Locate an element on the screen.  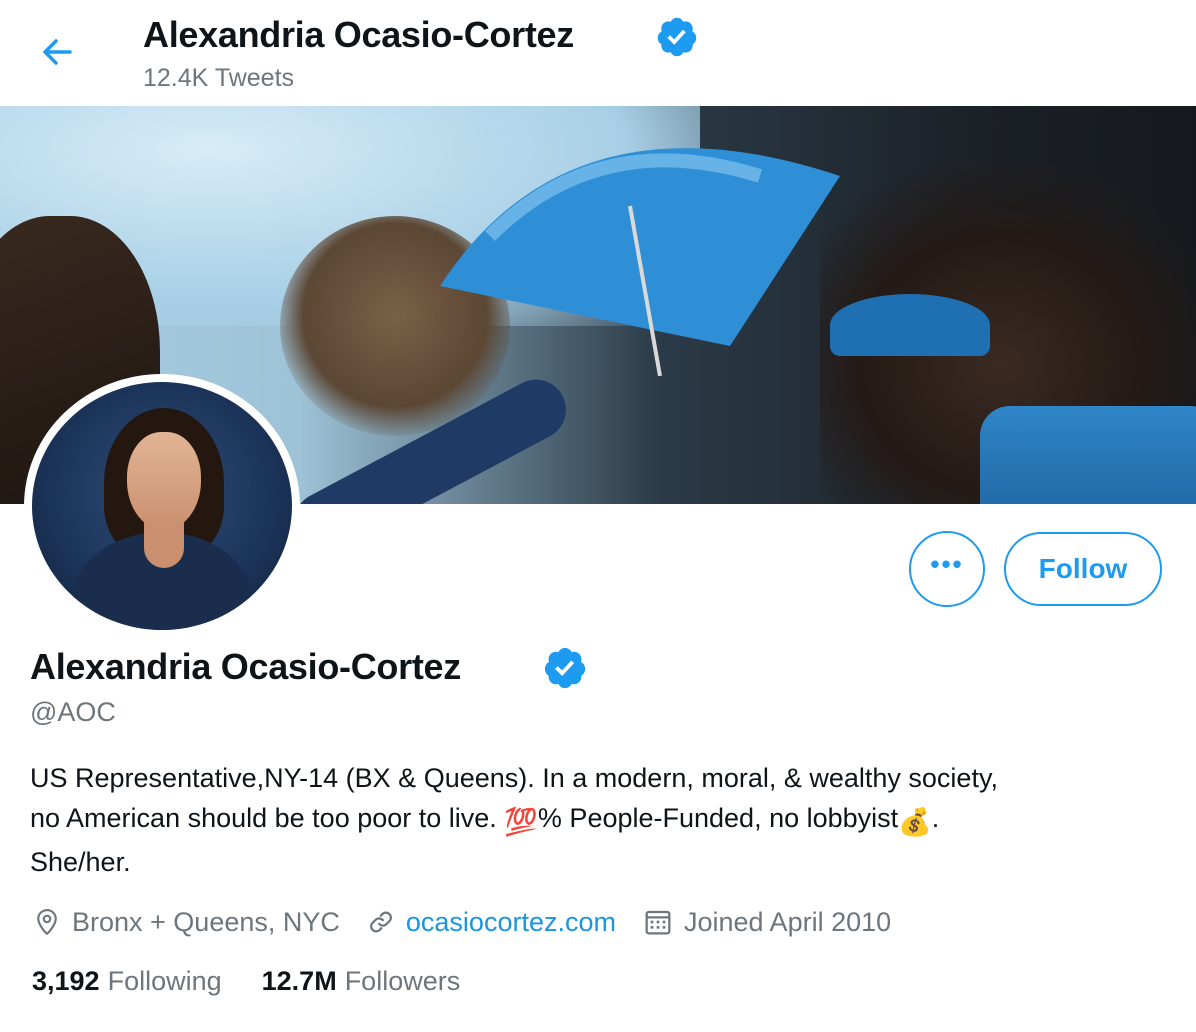
more-dots-icon: ••• is located at coordinates (947, 564).